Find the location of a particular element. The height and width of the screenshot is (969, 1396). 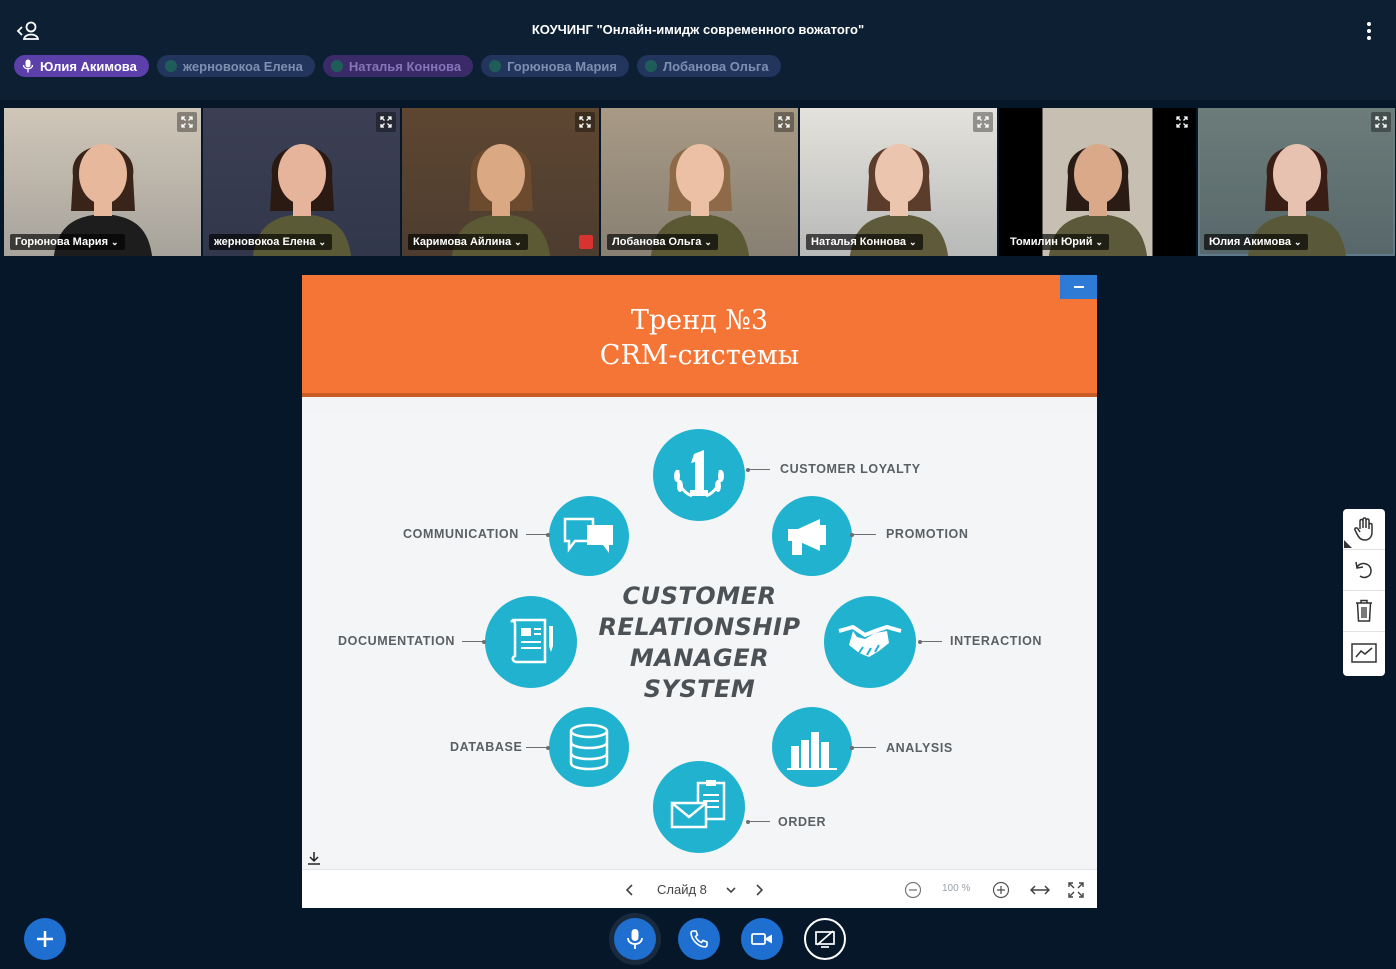

talker-name: жерновокоа Елена is located at coordinates (242, 66).